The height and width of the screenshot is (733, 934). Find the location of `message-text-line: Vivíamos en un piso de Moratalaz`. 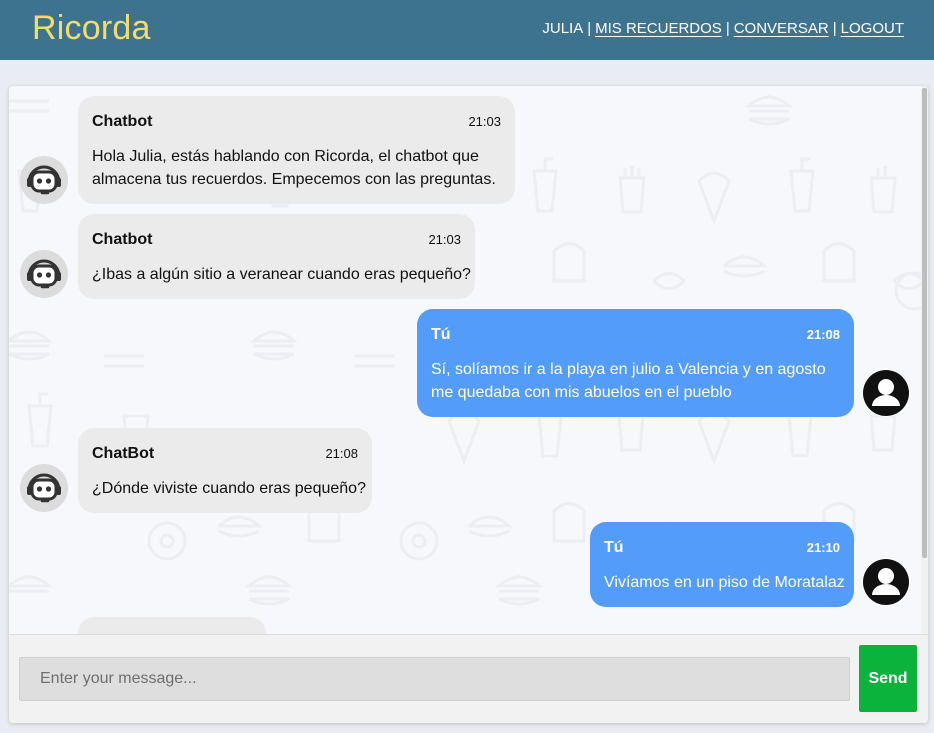

message-text-line: Vivíamos en un piso de Moratalaz is located at coordinates (724, 582).